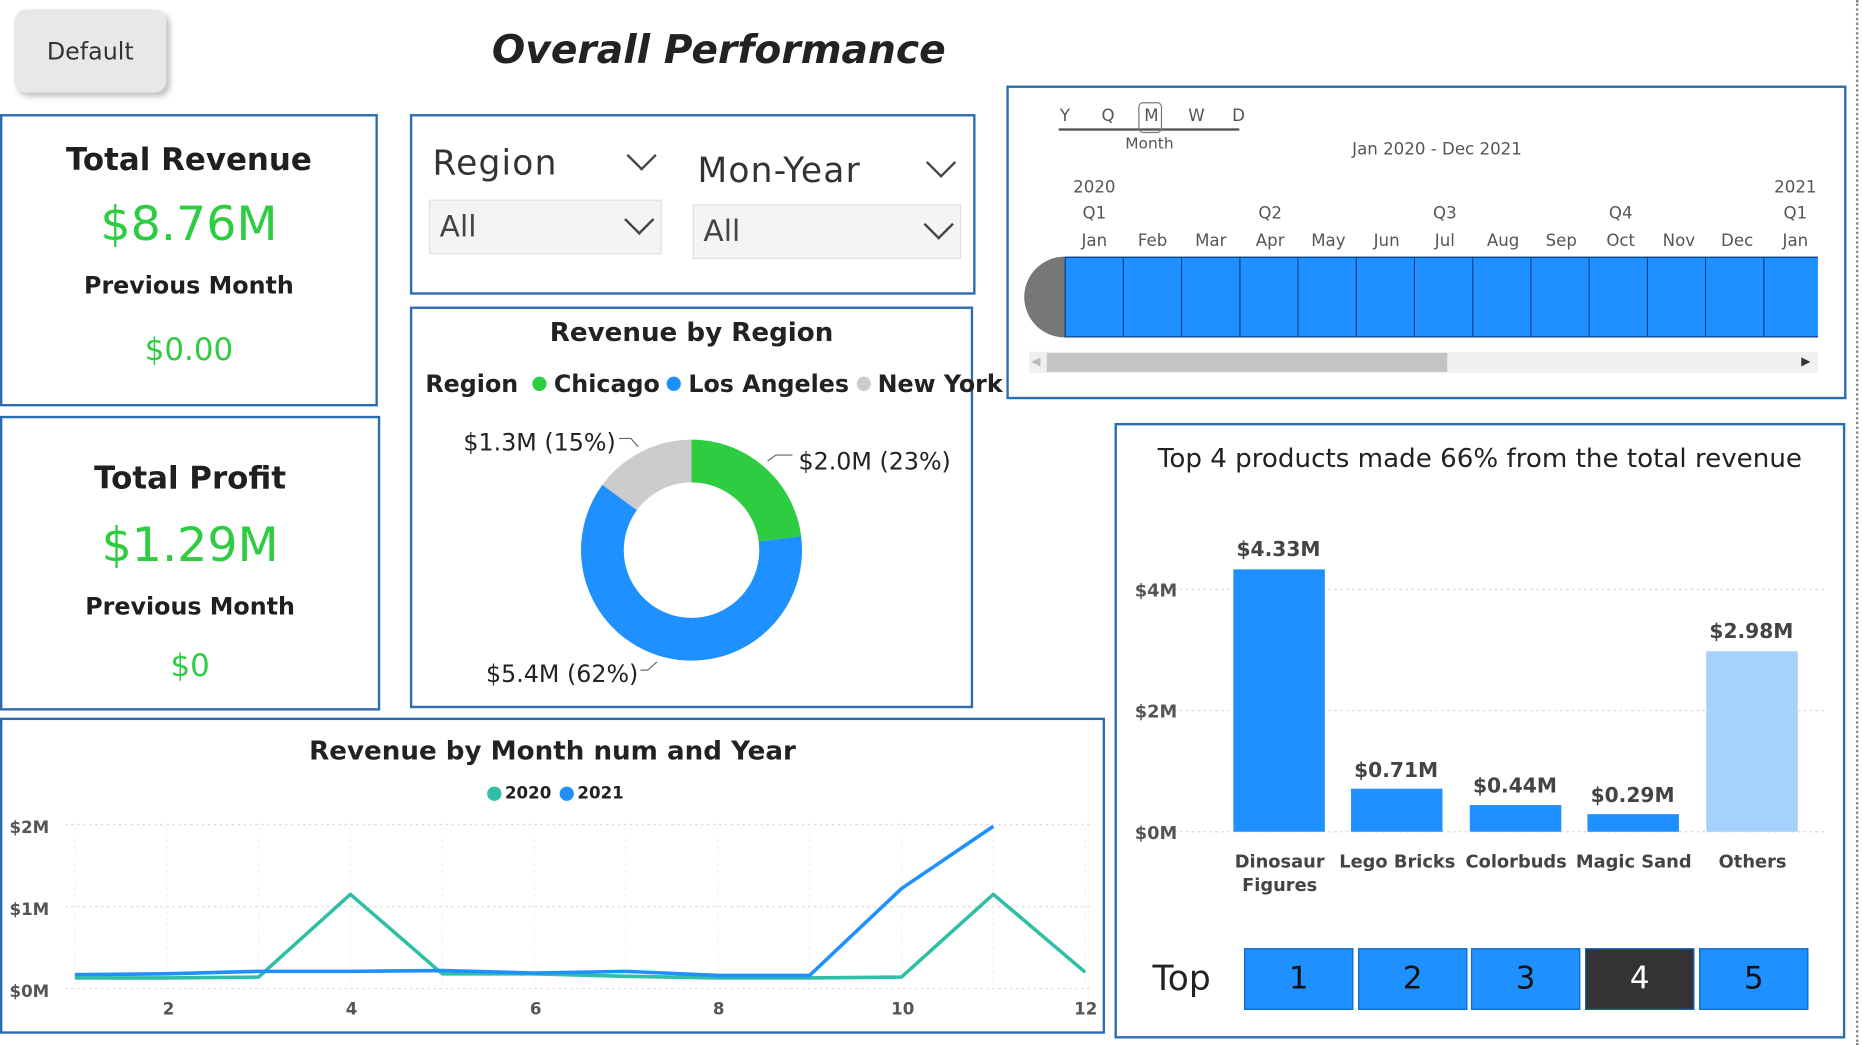 The image size is (1863, 1045). What do you see at coordinates (1094, 188) in the screenshot?
I see `timeline-year: 2020` at bounding box center [1094, 188].